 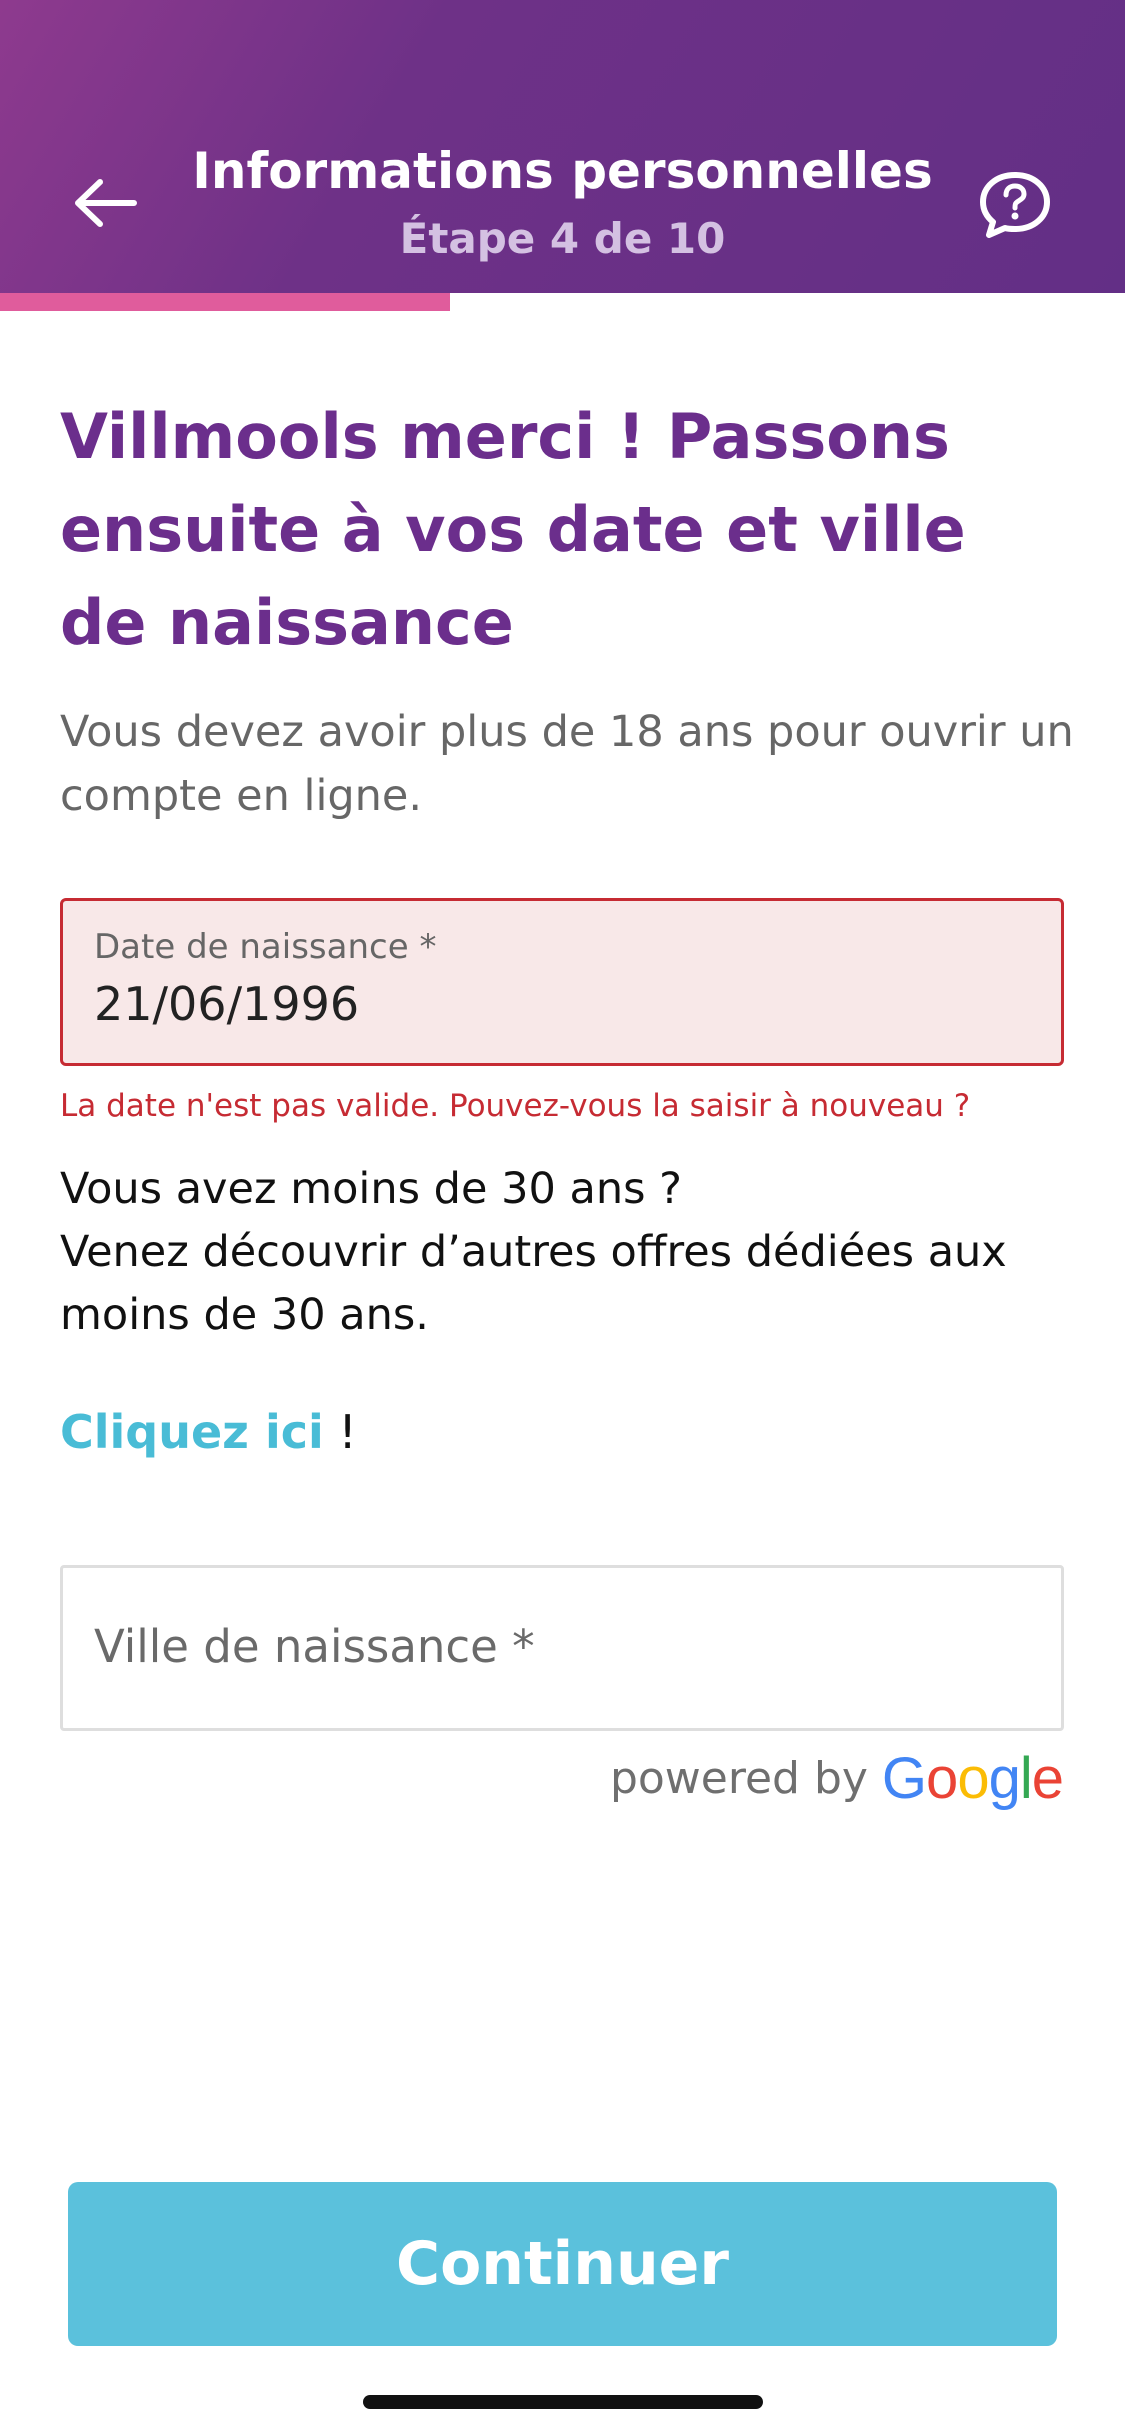 I want to click on header-bar: Informations personnelles Étape 4 de 10, so click(x=562, y=146).